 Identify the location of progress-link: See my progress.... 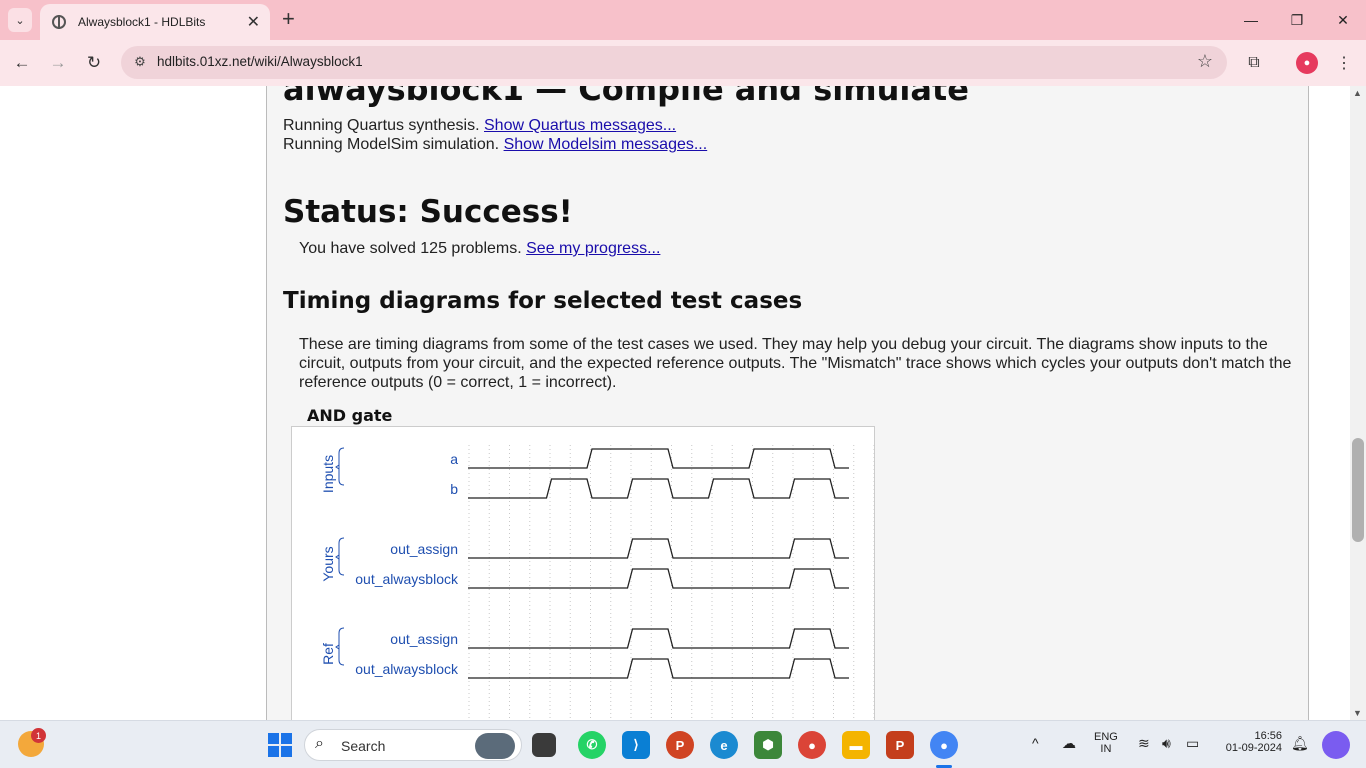
(593, 248).